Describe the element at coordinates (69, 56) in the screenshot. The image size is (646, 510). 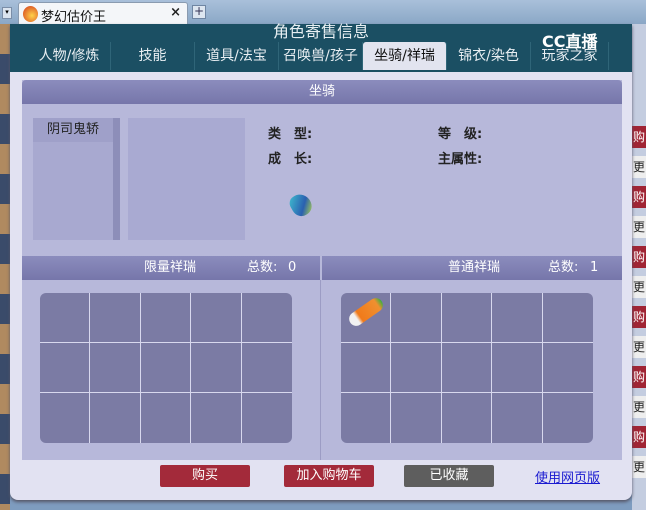
I see `tab-character: 人物/修炼` at that location.